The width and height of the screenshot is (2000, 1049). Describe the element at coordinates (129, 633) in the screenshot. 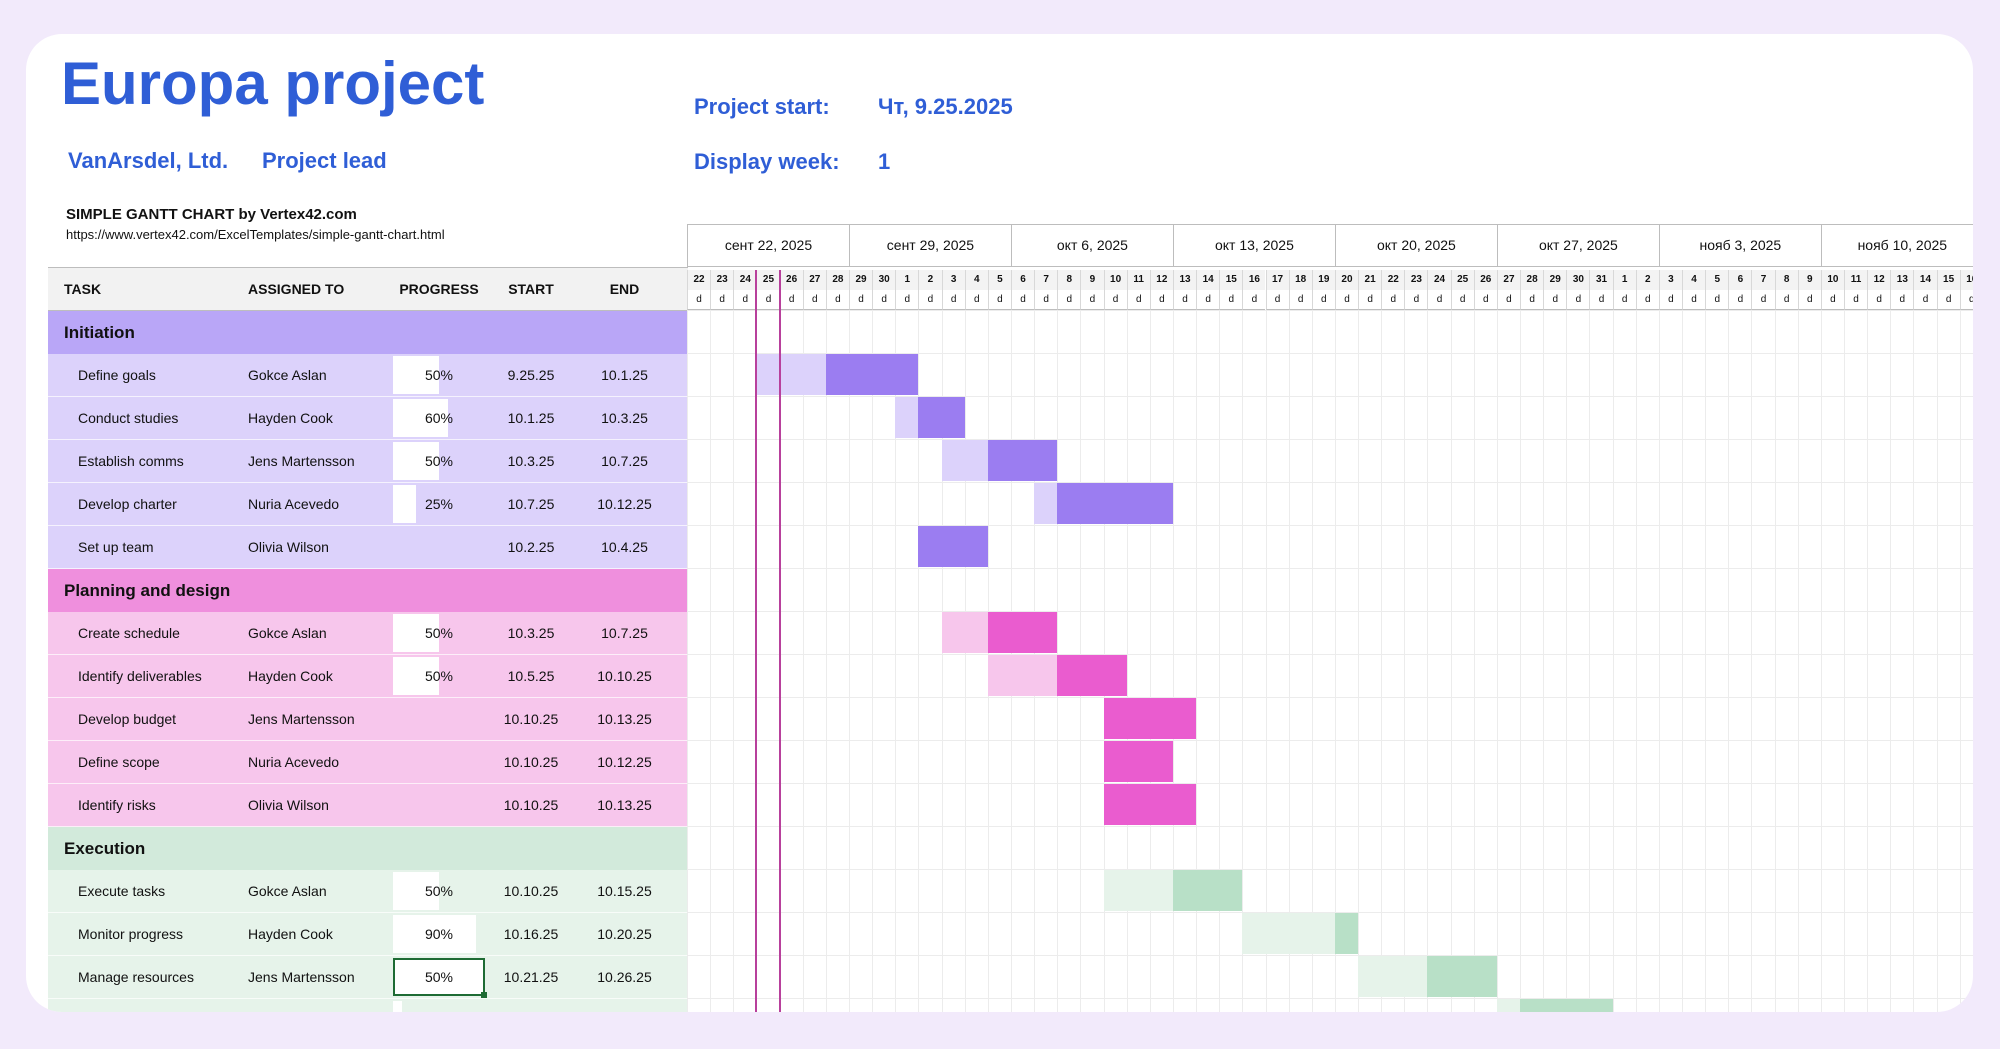

I see `task-name-cell: Create schedule` at that location.